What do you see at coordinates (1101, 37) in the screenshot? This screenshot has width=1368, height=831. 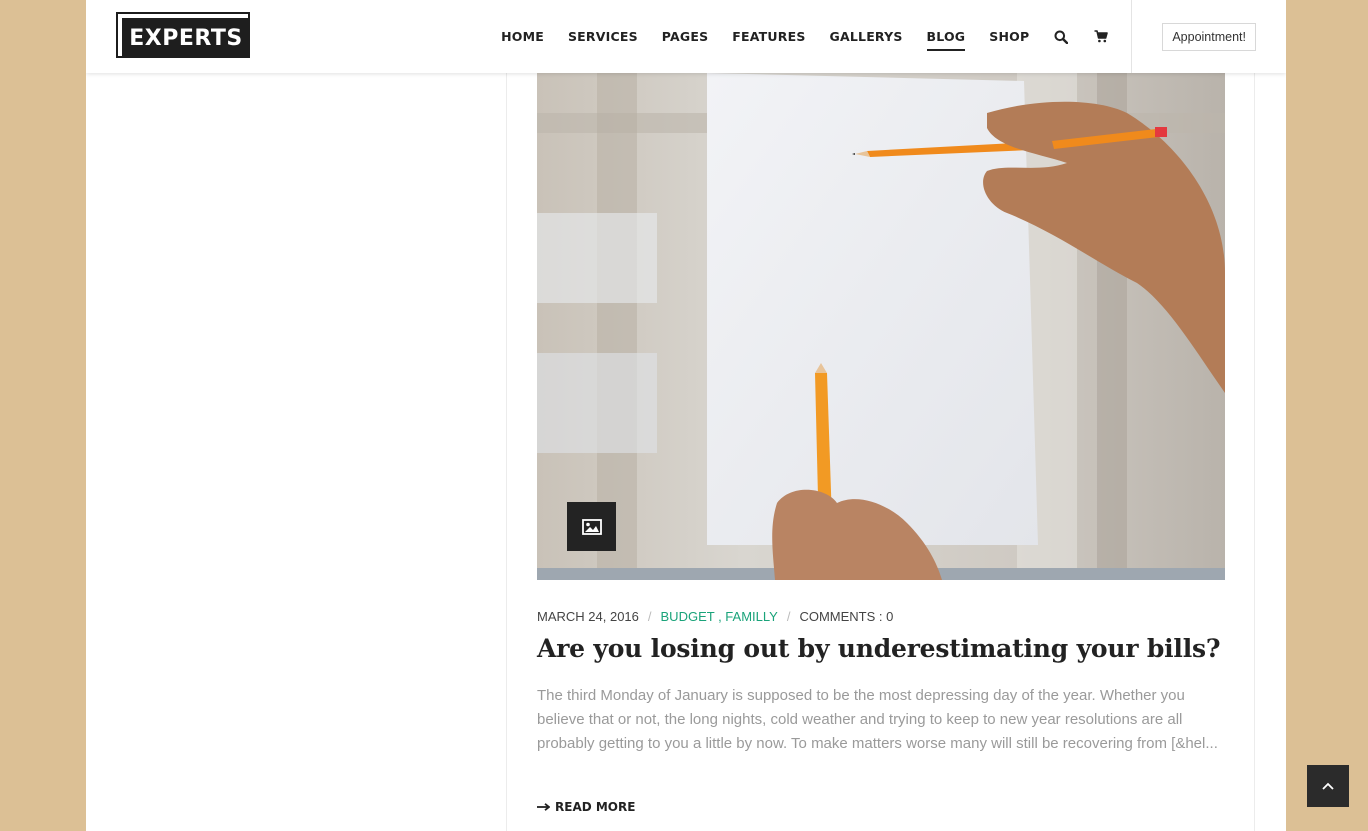 I see `cart-icon` at bounding box center [1101, 37].